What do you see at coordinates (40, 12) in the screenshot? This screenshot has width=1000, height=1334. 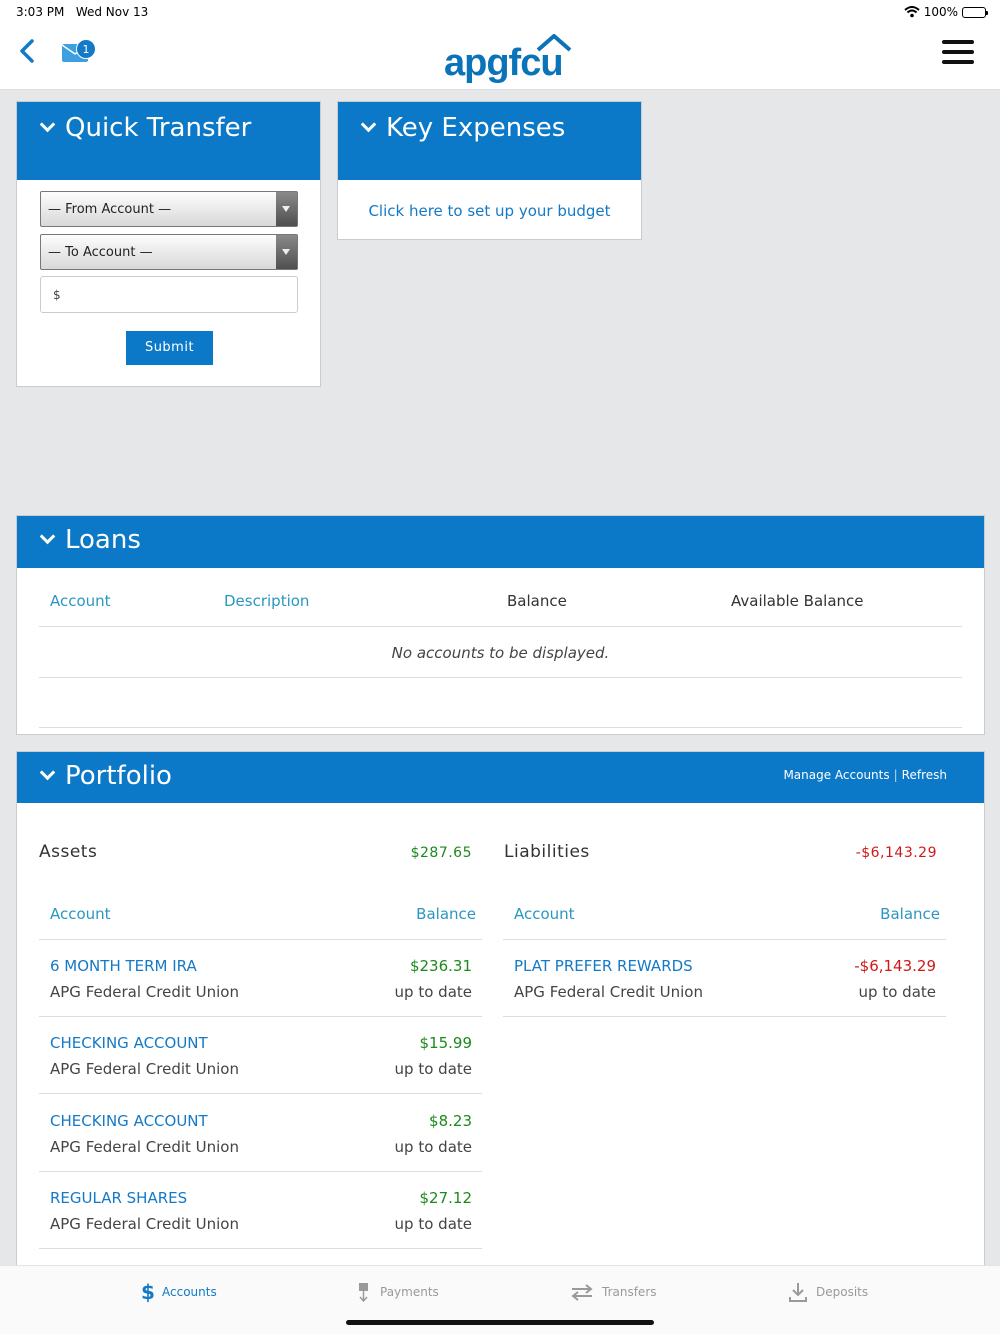 I see `time-text: 3:03 PM` at bounding box center [40, 12].